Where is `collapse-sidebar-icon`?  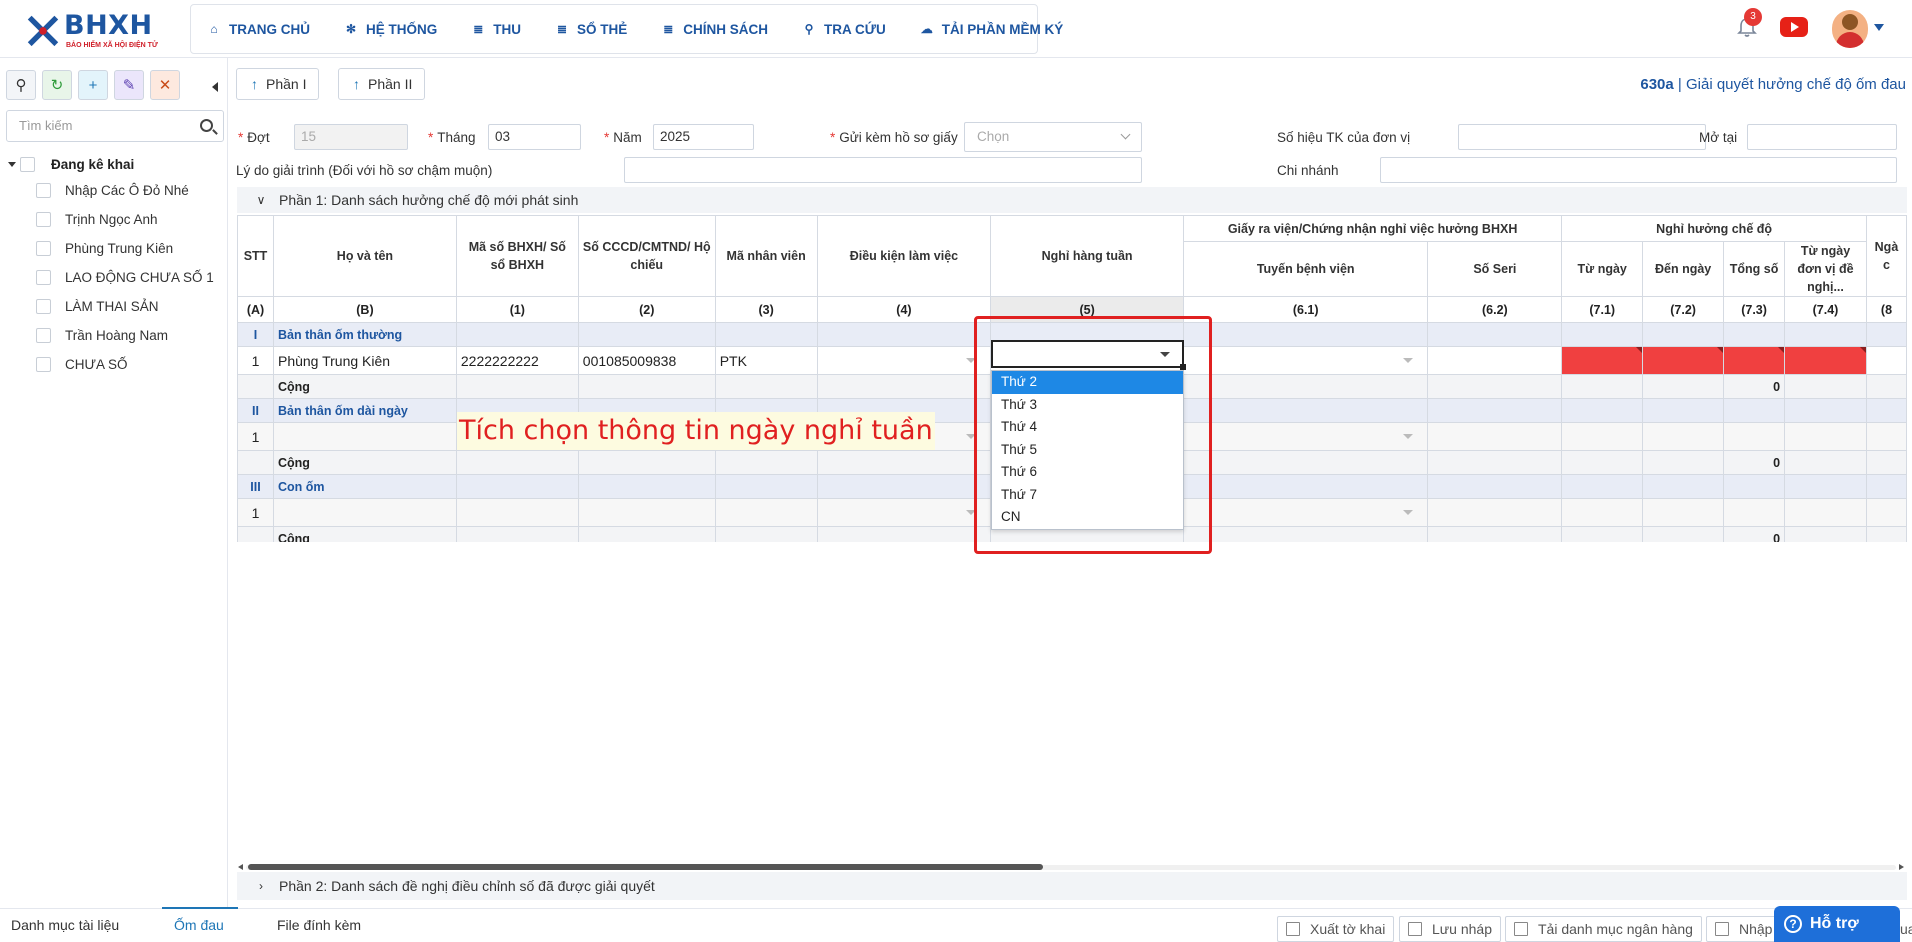 collapse-sidebar-icon is located at coordinates (215, 87).